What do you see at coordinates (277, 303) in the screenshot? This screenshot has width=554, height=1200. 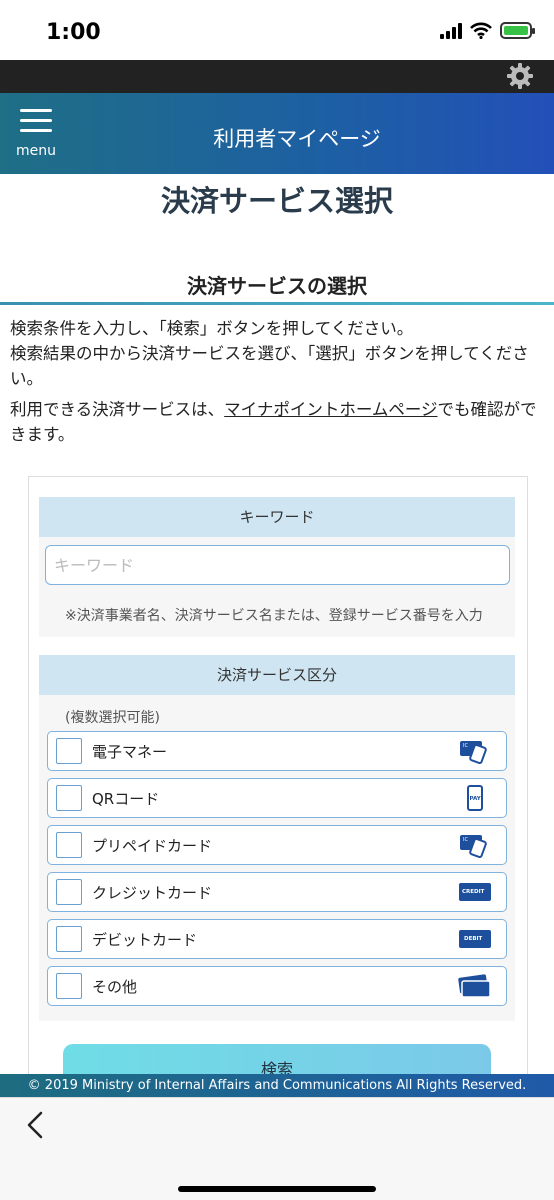 I see `section-divider` at bounding box center [277, 303].